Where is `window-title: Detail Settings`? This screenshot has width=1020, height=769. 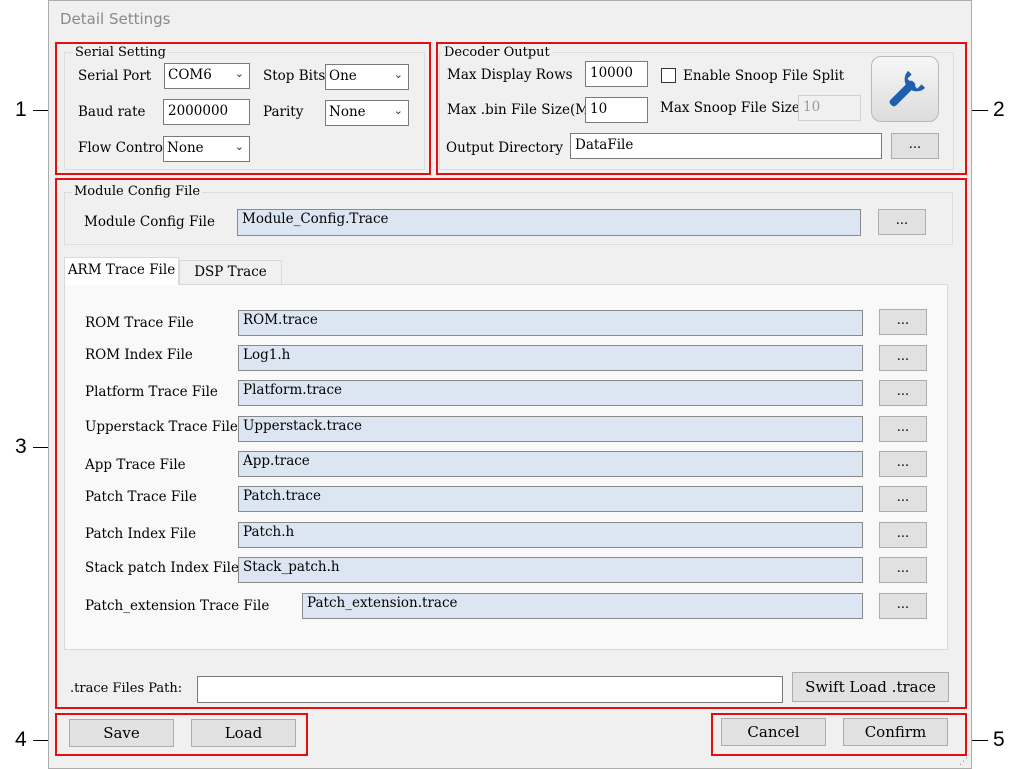
window-title: Detail Settings is located at coordinates (115, 19).